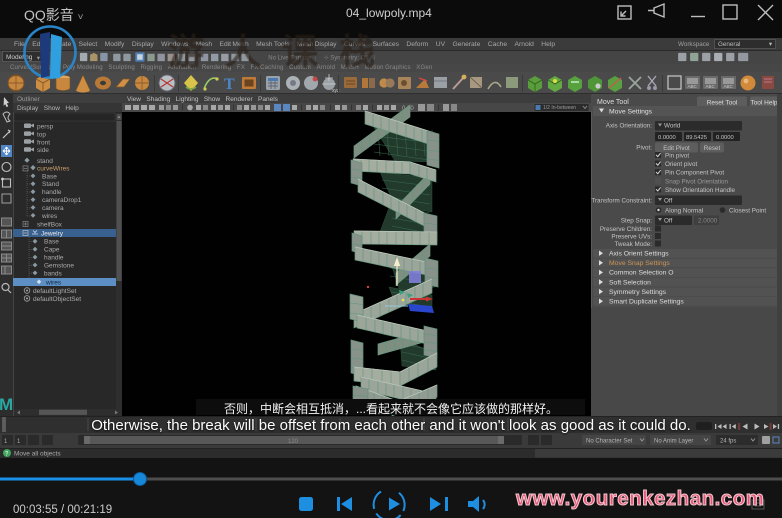 This screenshot has width=782, height=518. I want to click on svg-text: Jewelry, so click(52, 233).